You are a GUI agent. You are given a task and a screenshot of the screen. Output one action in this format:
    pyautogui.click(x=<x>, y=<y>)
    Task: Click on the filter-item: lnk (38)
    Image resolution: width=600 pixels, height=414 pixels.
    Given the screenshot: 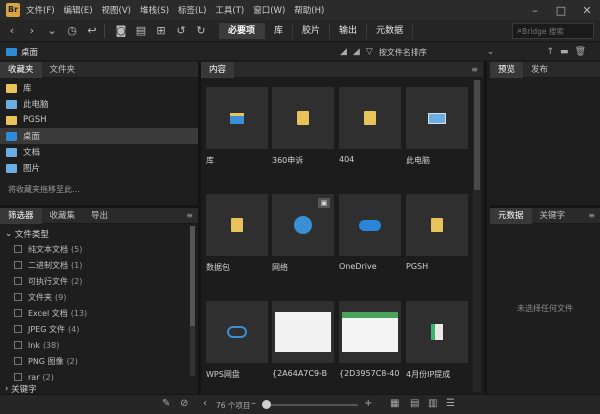 What is the action you would take?
    pyautogui.click(x=94, y=345)
    